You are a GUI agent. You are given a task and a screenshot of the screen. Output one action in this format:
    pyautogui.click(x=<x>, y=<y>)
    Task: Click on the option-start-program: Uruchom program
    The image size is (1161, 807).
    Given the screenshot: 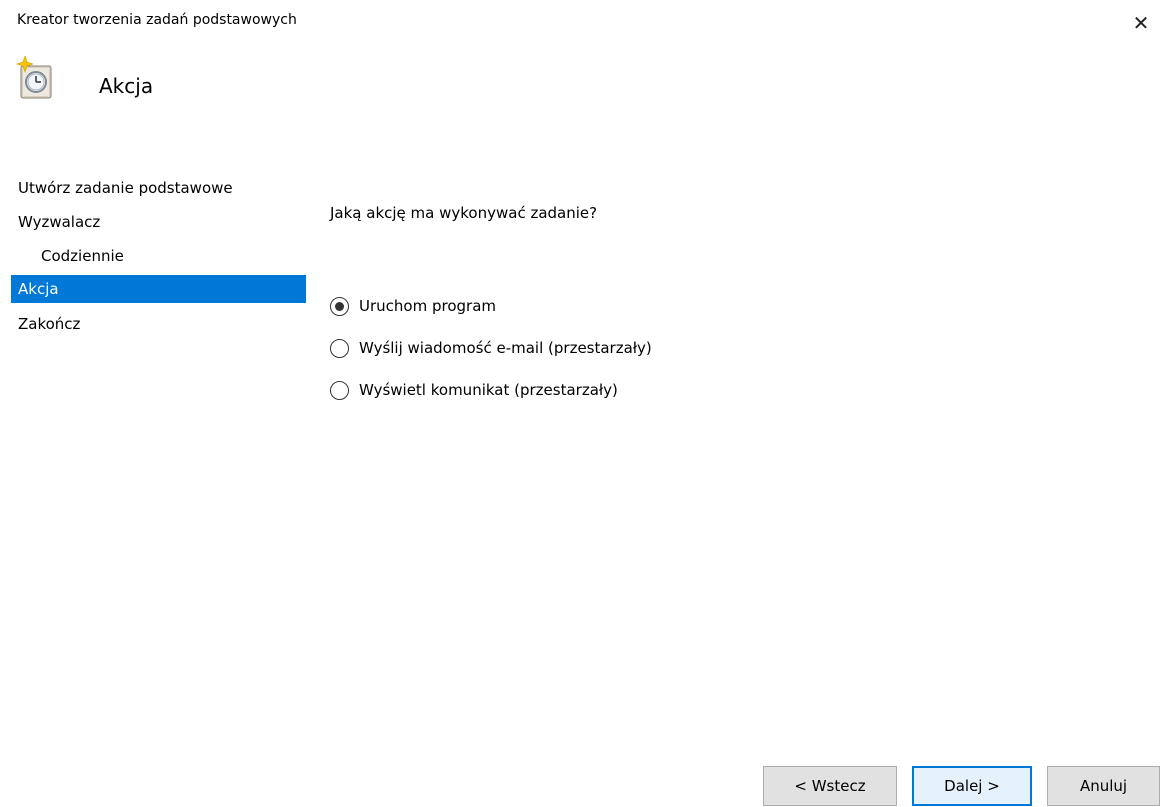 What is the action you would take?
    pyautogui.click(x=491, y=306)
    